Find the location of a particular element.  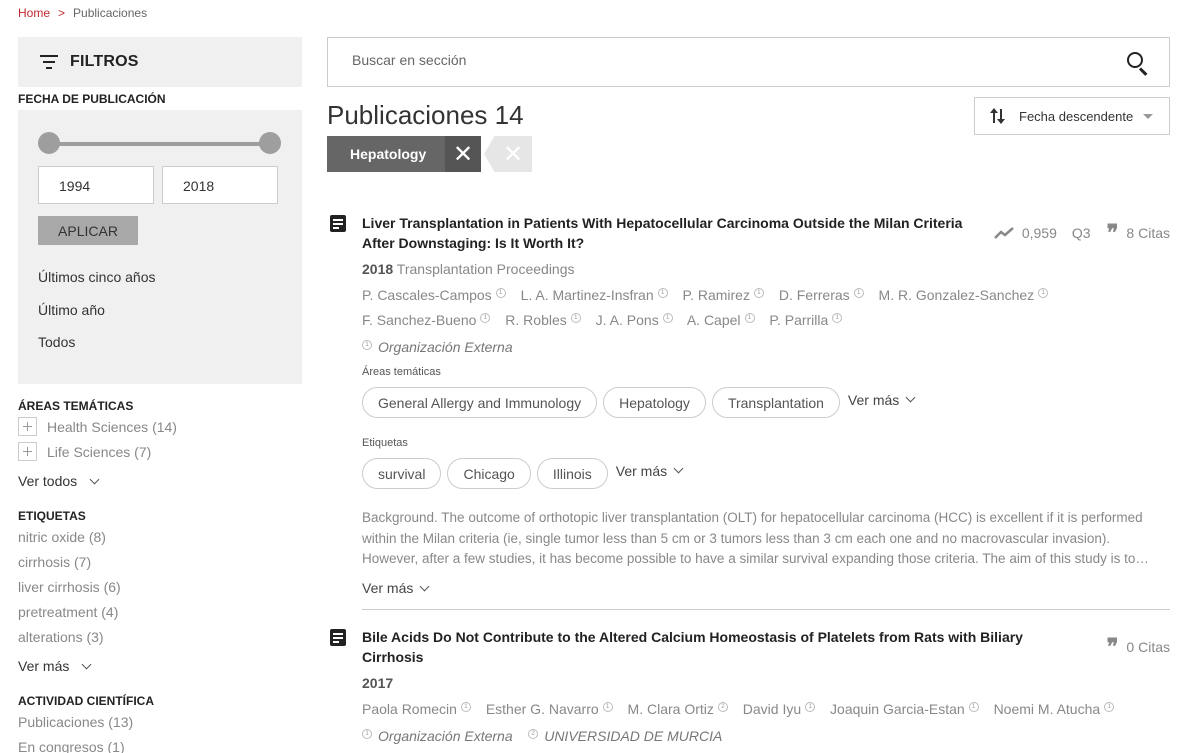

tag-filter-item: pretreatment (4) is located at coordinates (68, 612).